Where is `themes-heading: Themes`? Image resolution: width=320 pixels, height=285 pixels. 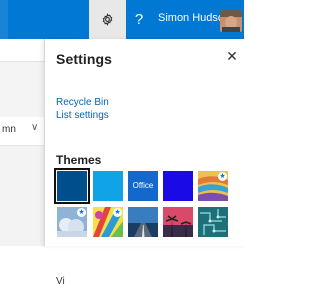 themes-heading: Themes is located at coordinates (79, 160).